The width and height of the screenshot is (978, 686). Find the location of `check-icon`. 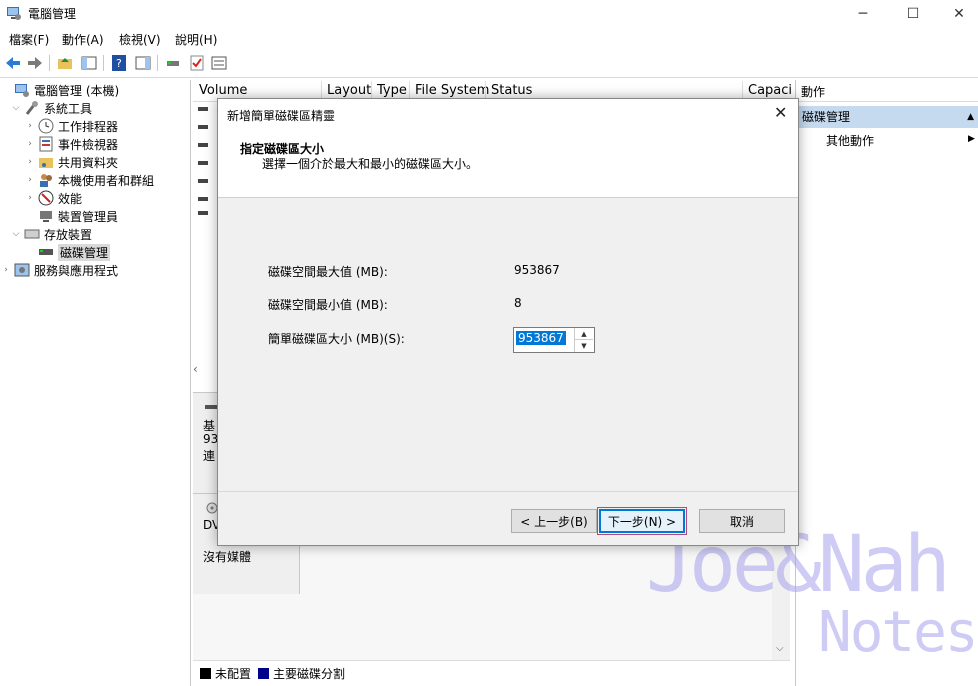

check-icon is located at coordinates (197, 63).